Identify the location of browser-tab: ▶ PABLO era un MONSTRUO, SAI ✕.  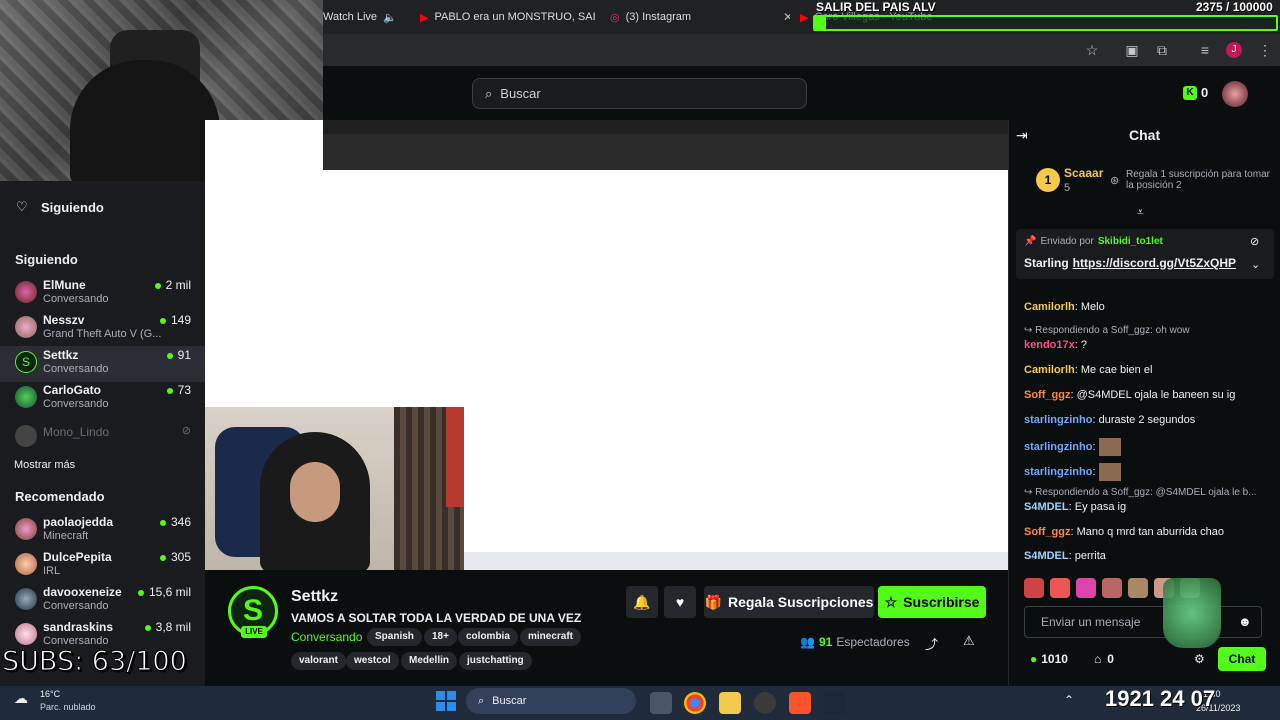
(510, 17).